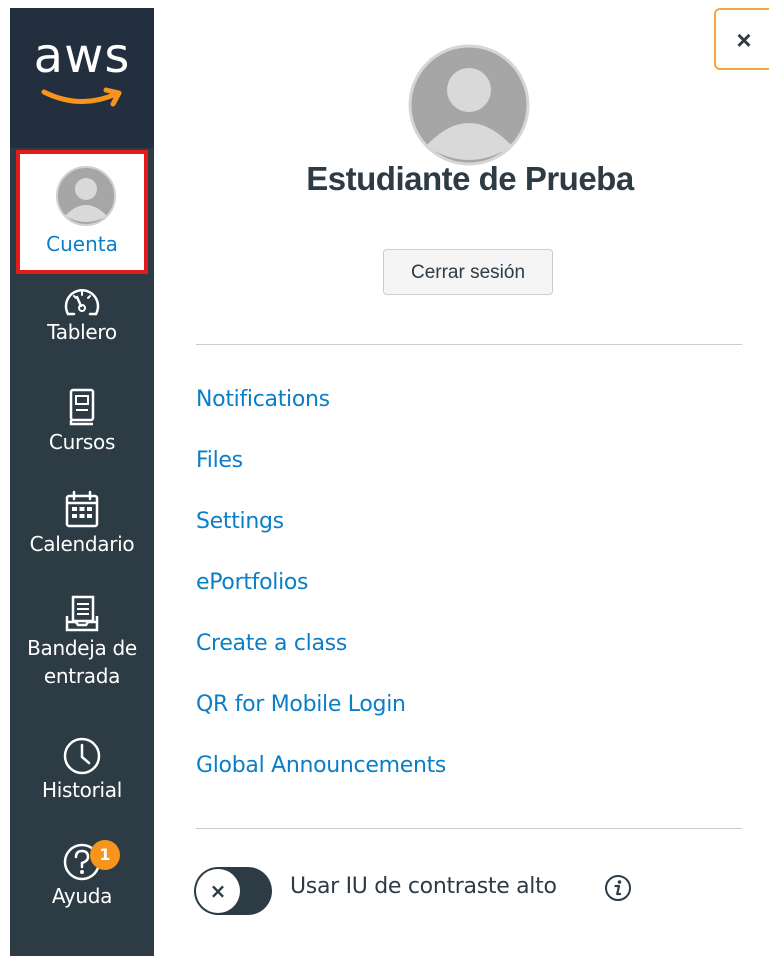  What do you see at coordinates (105, 855) in the screenshot?
I see `notification-badge: 1` at bounding box center [105, 855].